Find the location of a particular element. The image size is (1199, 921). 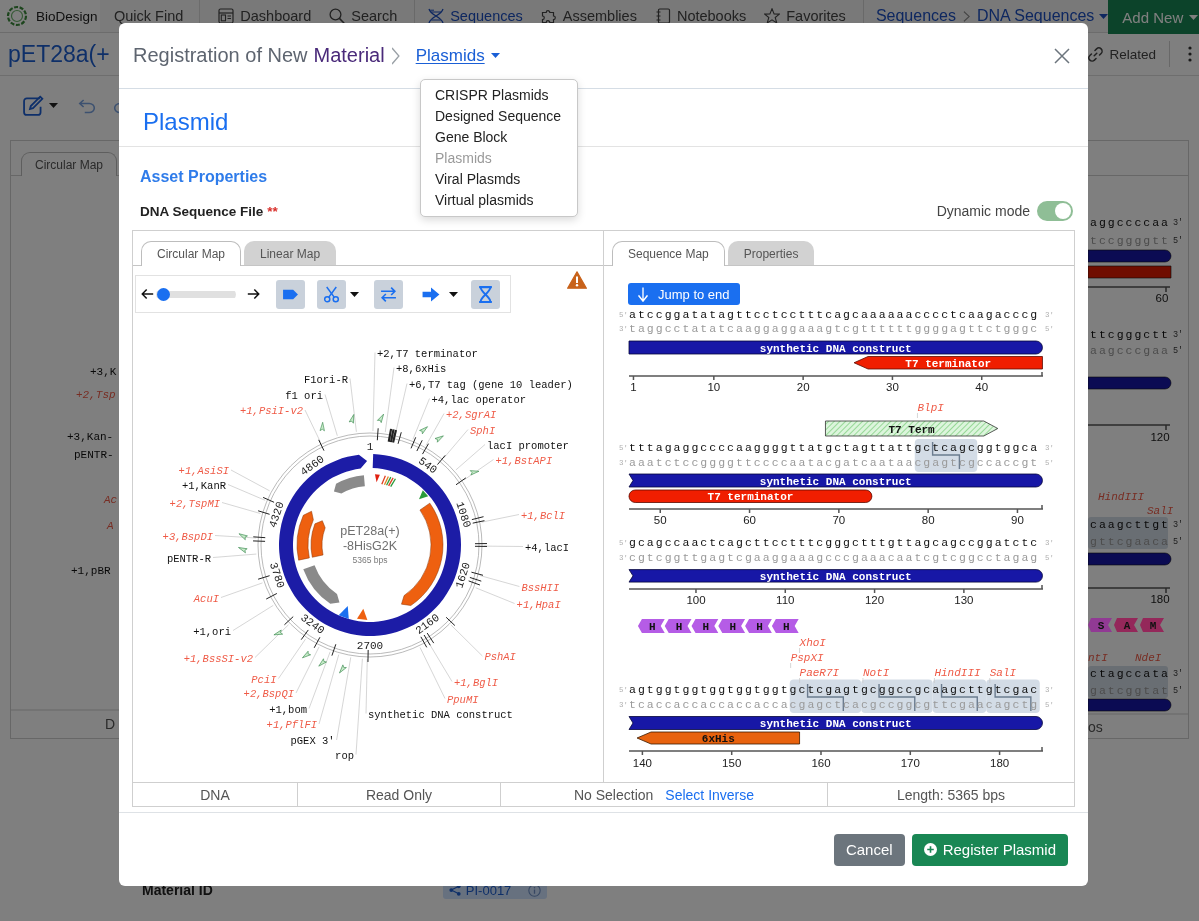

feature-label: +8,6xHis is located at coordinates (421, 368).